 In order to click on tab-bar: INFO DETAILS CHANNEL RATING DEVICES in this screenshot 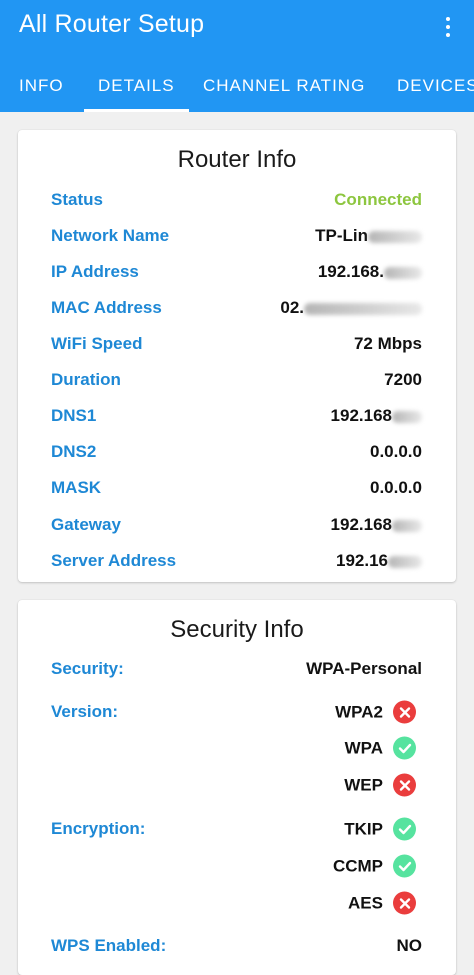, I will do `click(237, 89)`.